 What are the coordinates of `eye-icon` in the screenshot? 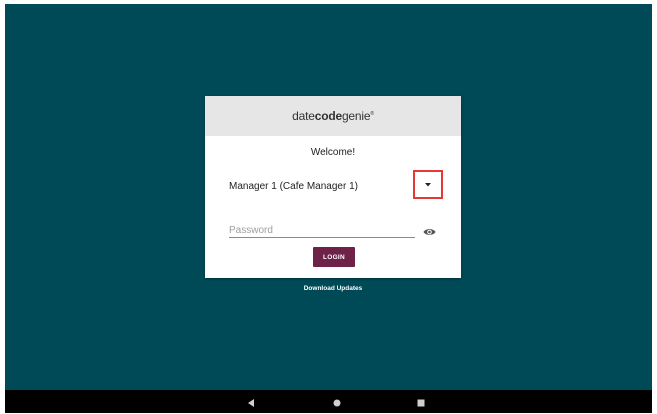 It's located at (429, 229).